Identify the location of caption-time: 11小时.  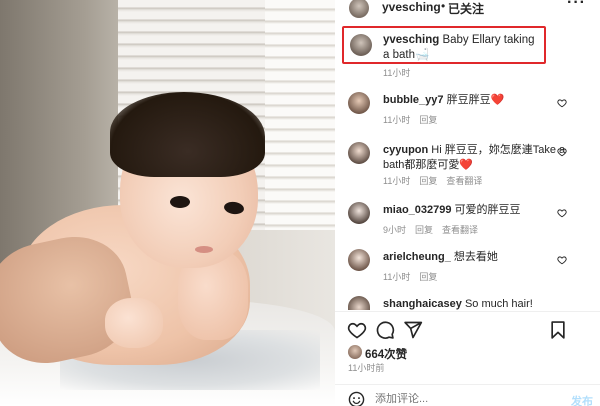
(397, 73).